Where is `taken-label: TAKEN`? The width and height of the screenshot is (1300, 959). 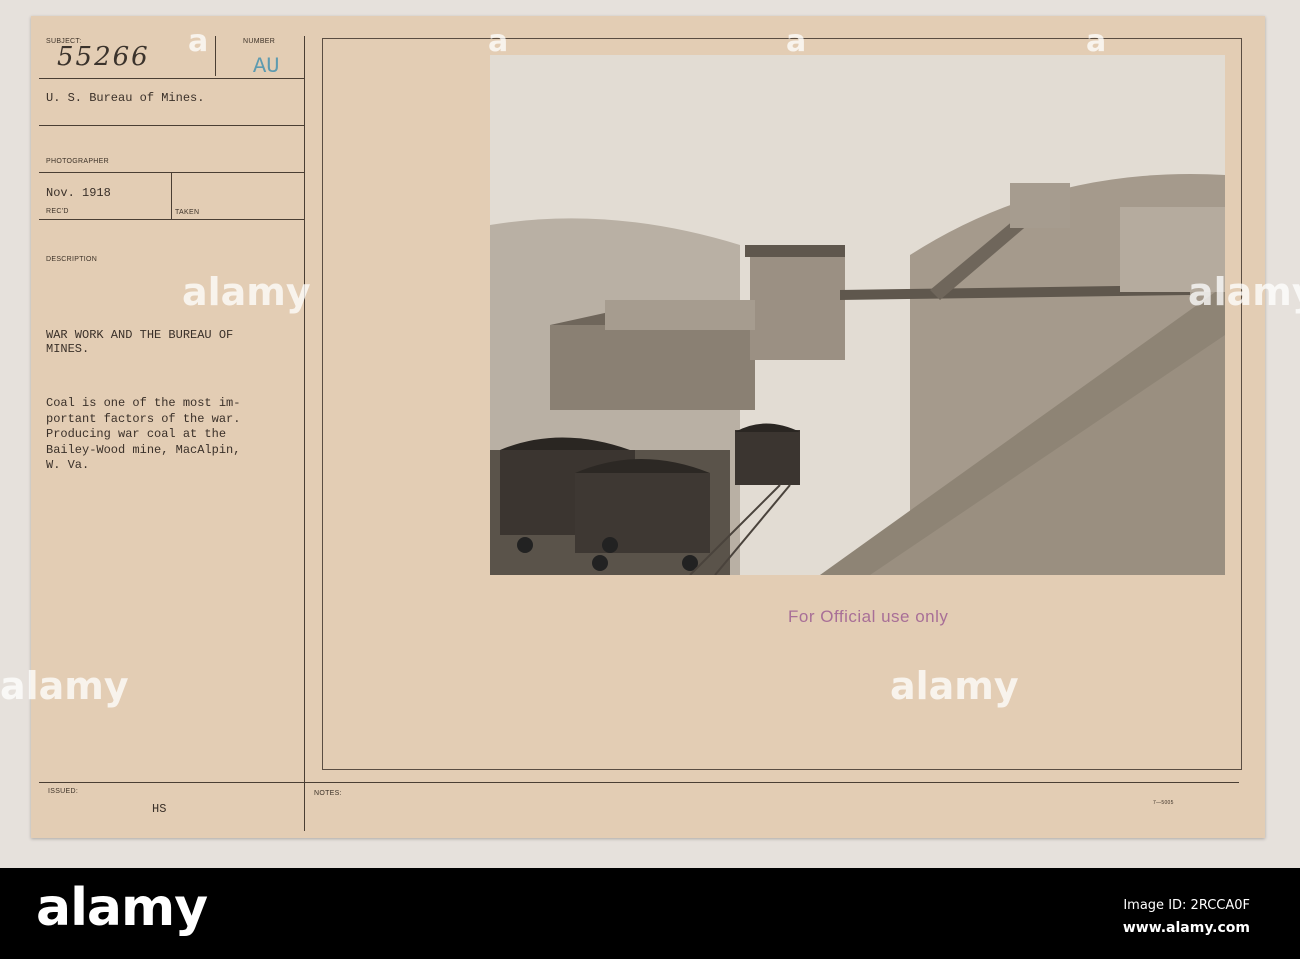
taken-label: TAKEN is located at coordinates (187, 212).